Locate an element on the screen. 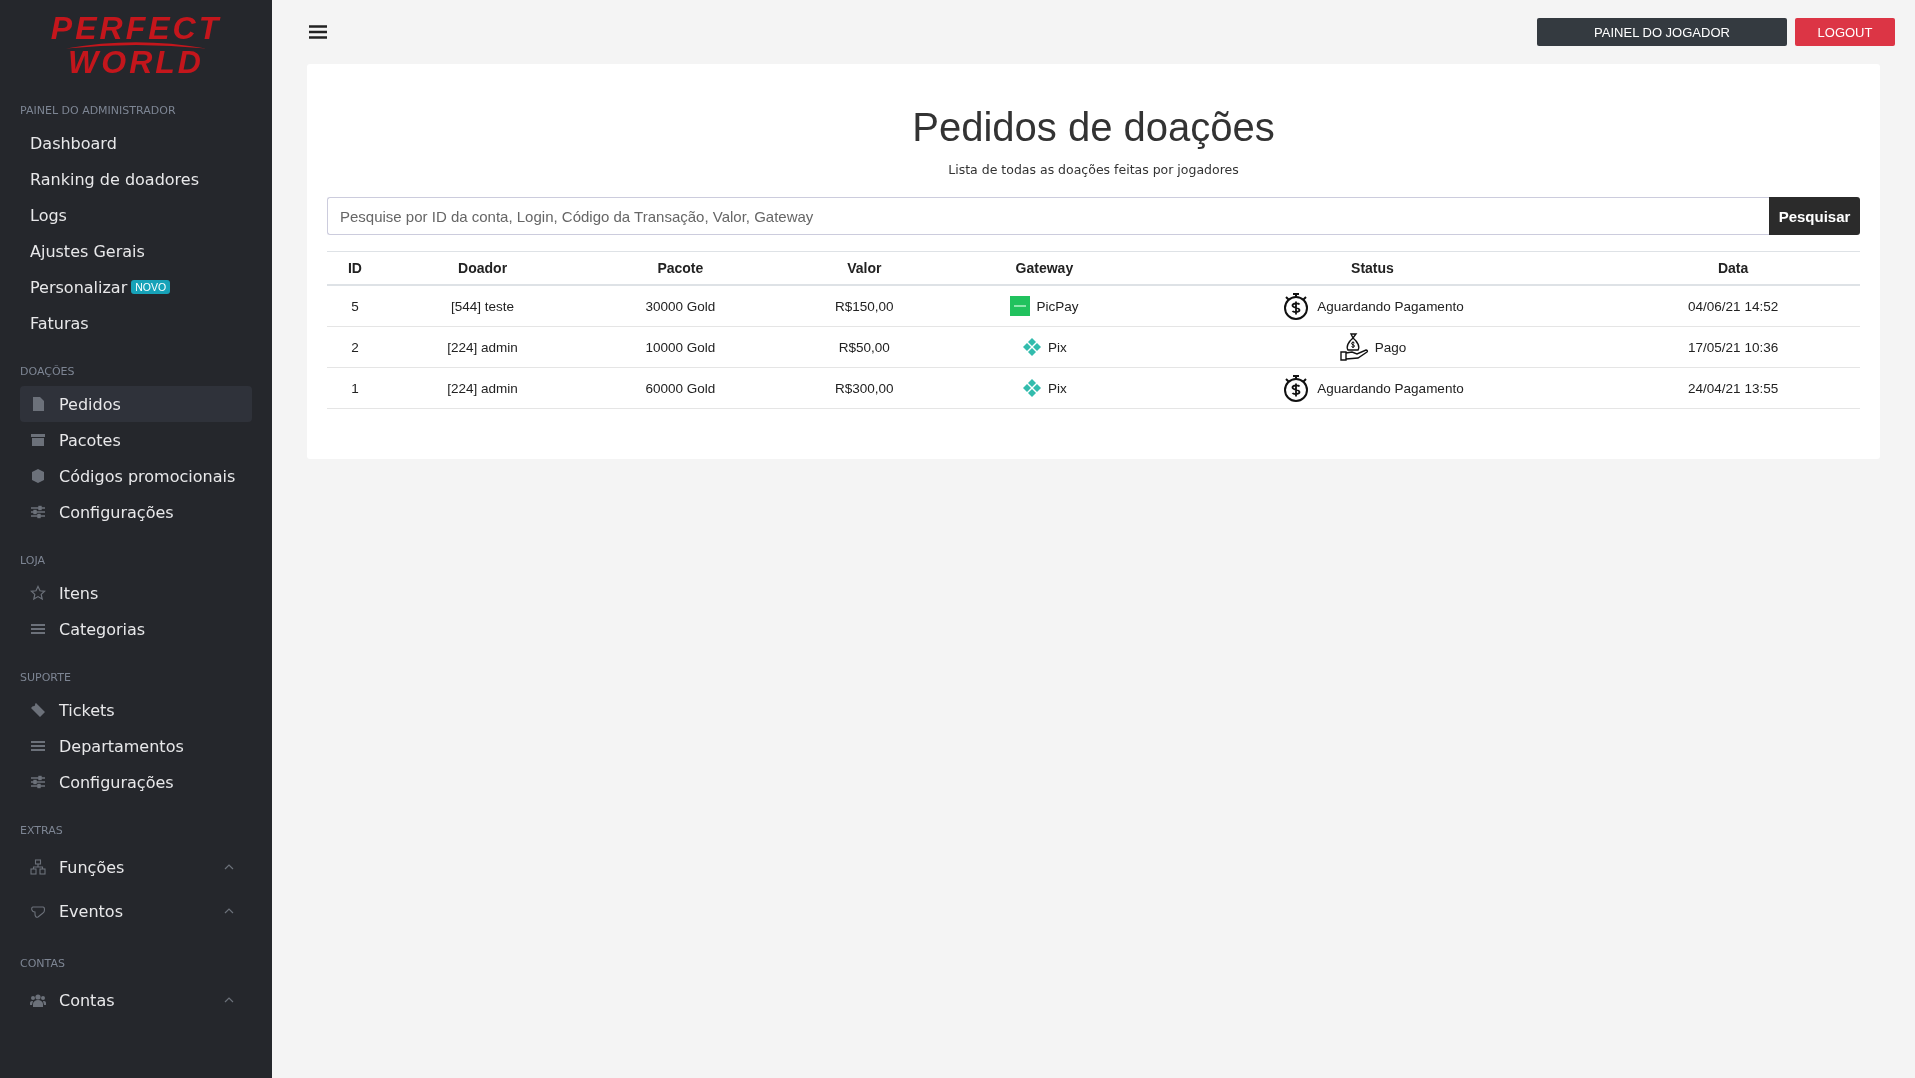  sidebar-section-title: CONTAS is located at coordinates (43, 964).